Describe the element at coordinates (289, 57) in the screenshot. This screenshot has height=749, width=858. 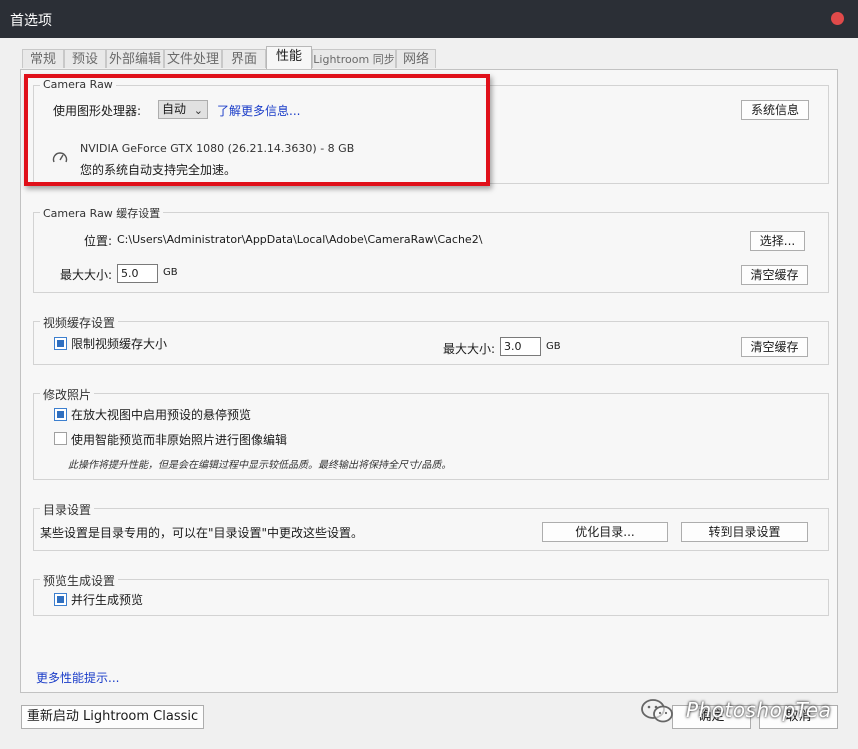
I see `tab-performance: 性能` at that location.